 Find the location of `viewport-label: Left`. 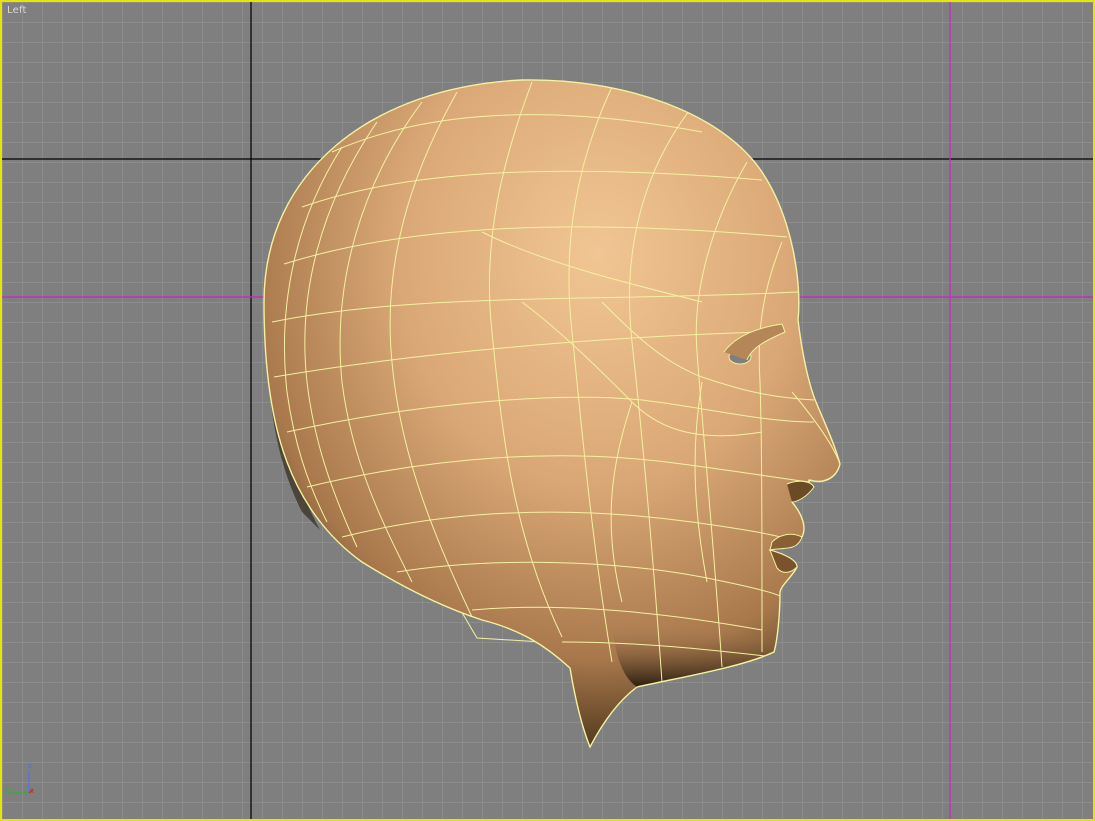

viewport-label: Left is located at coordinates (17, 10).